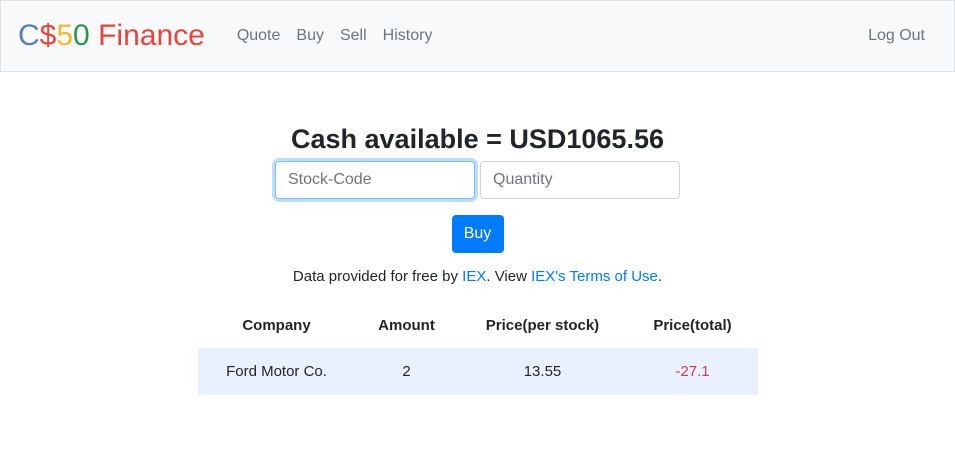 This screenshot has width=955, height=465. Describe the element at coordinates (65, 35) in the screenshot. I see `brand-five: 5` at that location.